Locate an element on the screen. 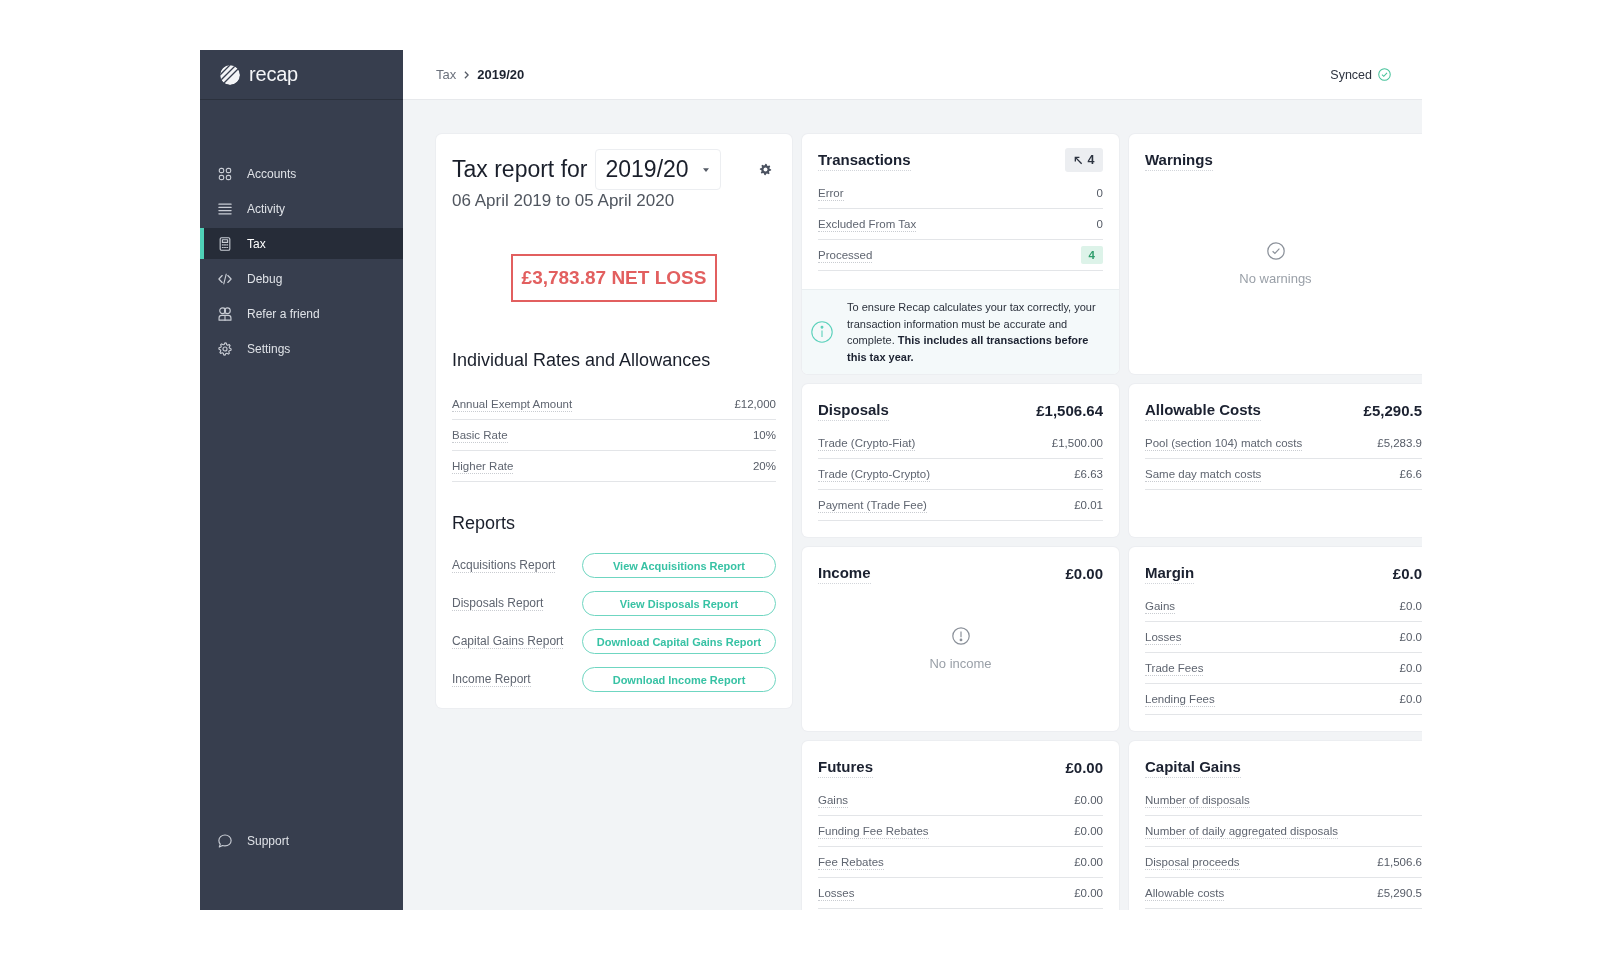 The image size is (1624, 960). empty-state-text: No income is located at coordinates (960, 663).